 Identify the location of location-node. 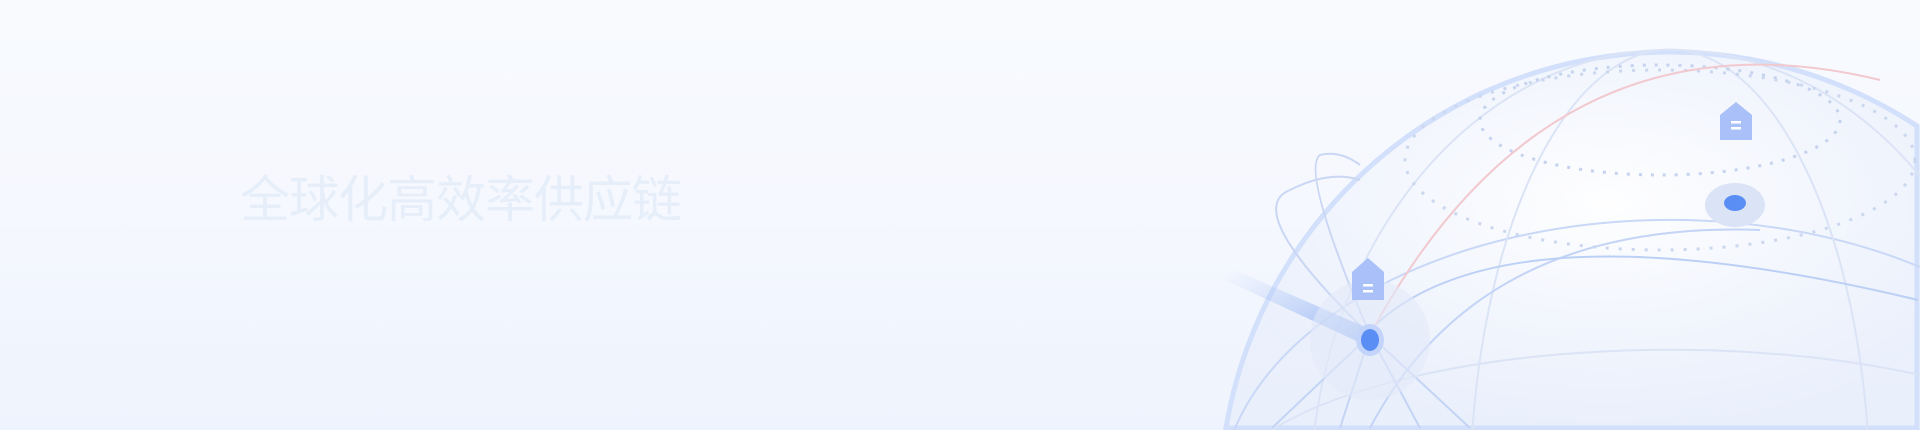
(1735, 205).